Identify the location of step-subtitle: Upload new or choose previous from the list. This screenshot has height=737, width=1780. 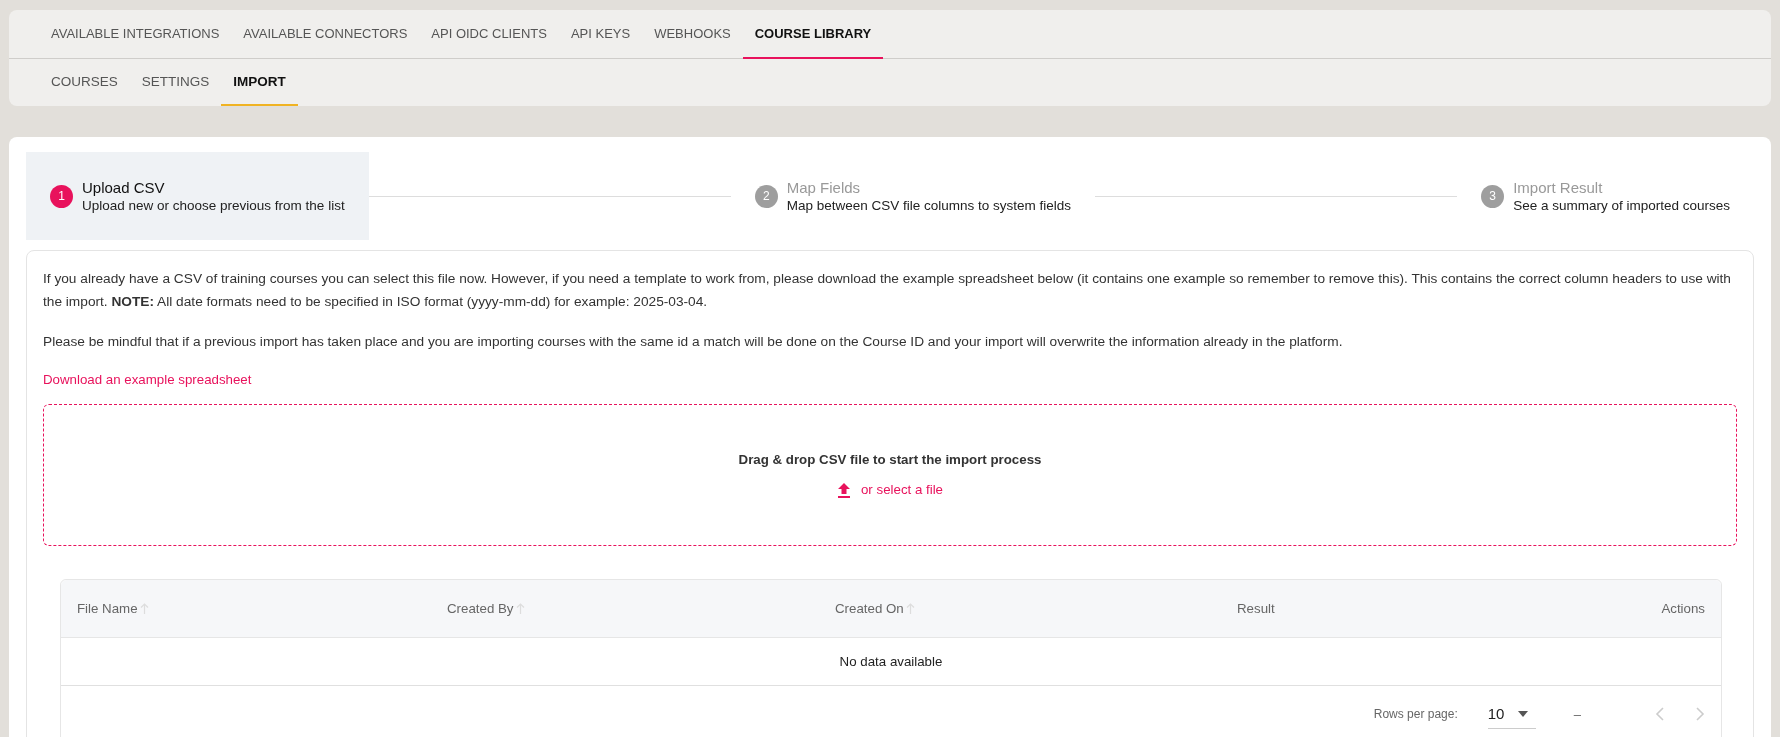
(213, 205).